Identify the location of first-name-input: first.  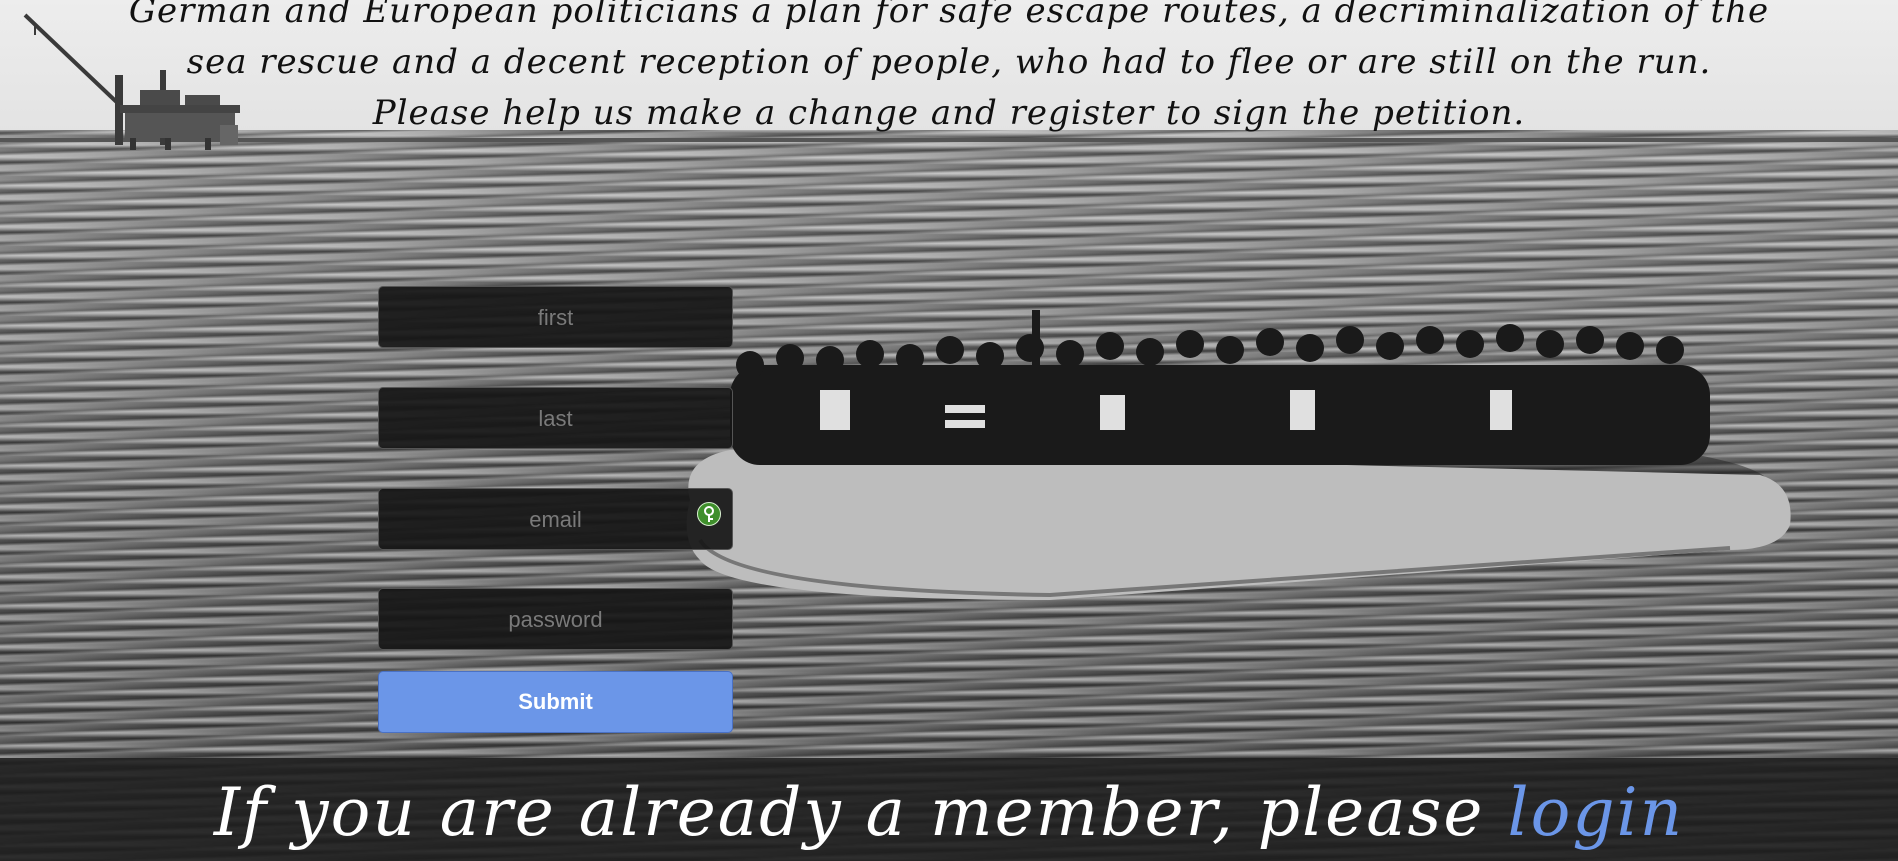
(555, 317).